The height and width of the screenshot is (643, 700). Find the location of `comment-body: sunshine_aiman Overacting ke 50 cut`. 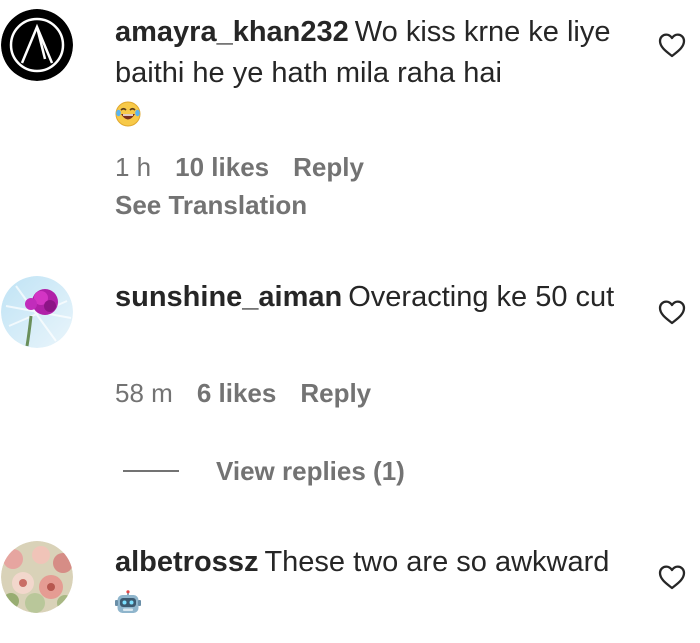

comment-body: sunshine_aiman Overacting ke 50 cut is located at coordinates (375, 297).